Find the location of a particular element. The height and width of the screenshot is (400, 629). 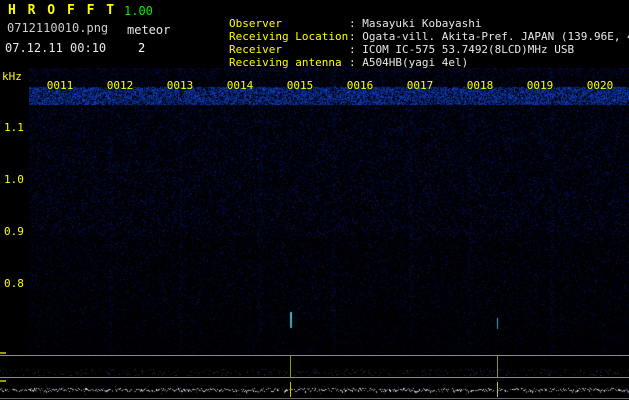

observer-label: Observer is located at coordinates (255, 23).